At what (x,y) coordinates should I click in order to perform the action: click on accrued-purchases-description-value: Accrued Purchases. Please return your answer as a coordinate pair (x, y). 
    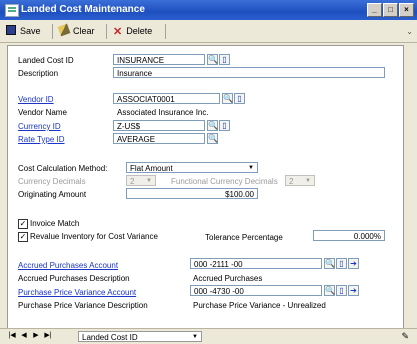
    Looking at the image, I should click on (228, 278).